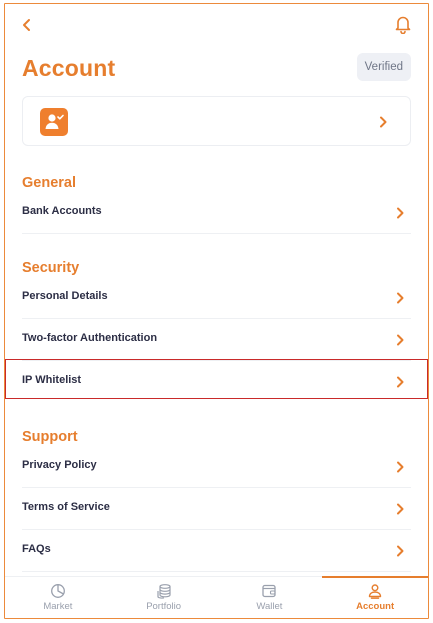  I want to click on row-privacy-policy: Privacy Policy, so click(216, 467).